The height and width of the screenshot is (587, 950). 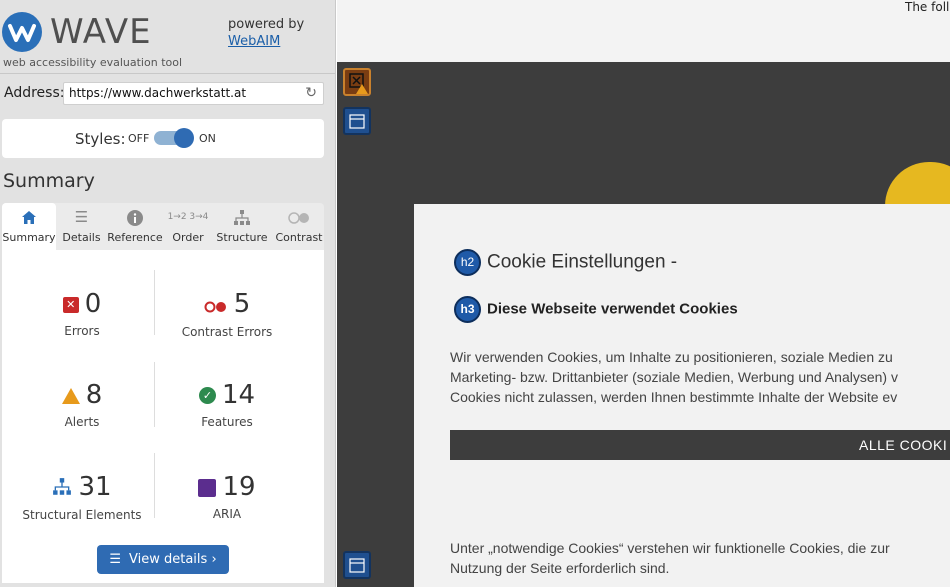 I want to click on info-icon, so click(x=135, y=217).